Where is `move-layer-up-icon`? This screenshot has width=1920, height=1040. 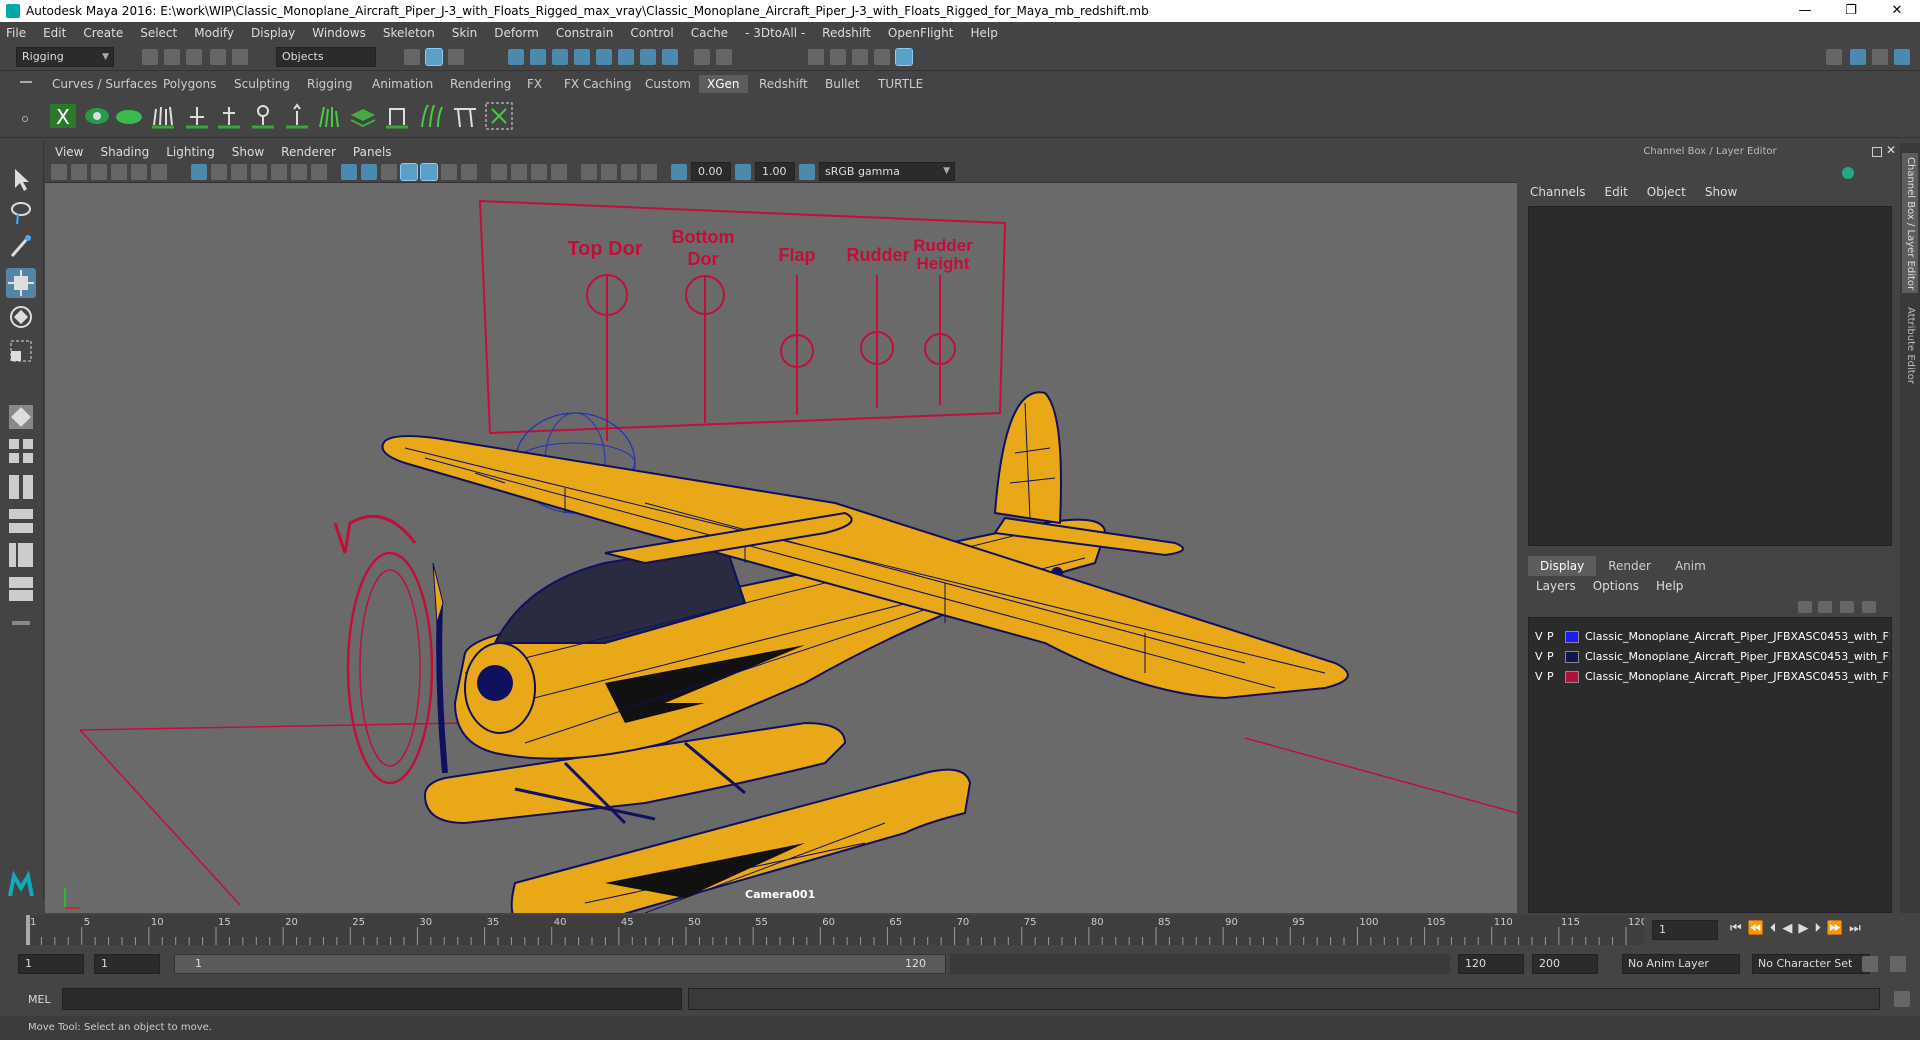
move-layer-up-icon is located at coordinates (1805, 607).